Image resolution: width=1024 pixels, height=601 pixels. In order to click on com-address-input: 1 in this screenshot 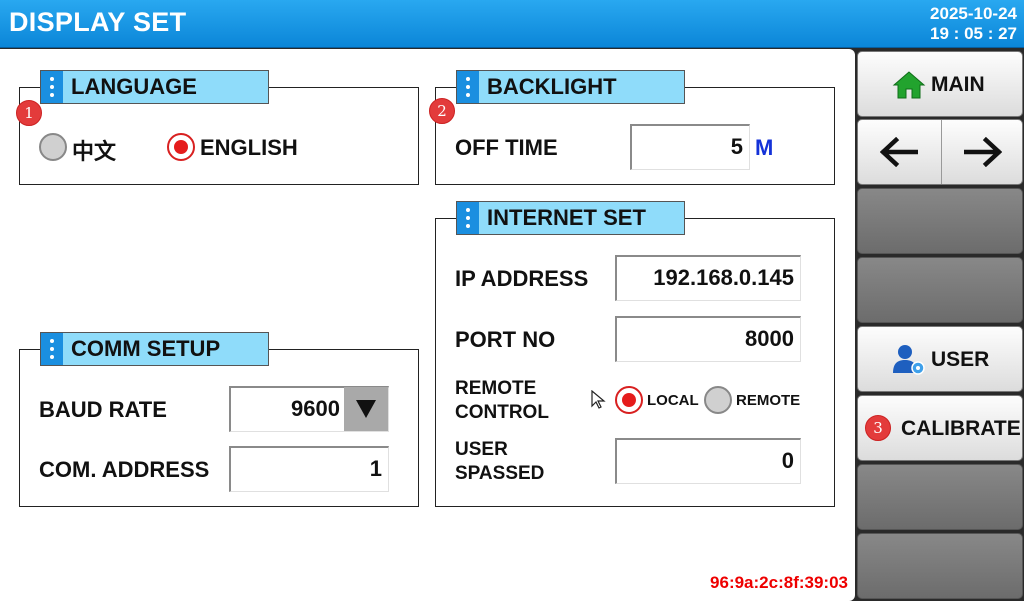, I will do `click(309, 469)`.